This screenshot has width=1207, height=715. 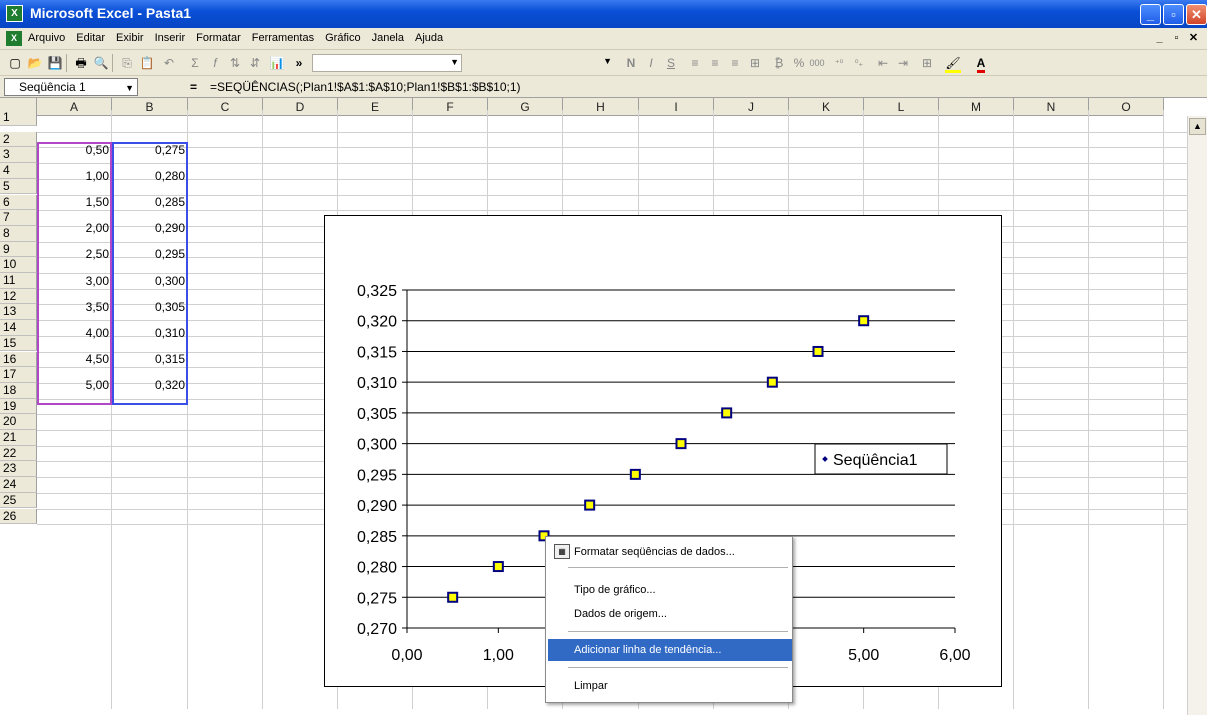 What do you see at coordinates (387, 63) in the screenshot?
I see `font-name-combo: ▼` at bounding box center [387, 63].